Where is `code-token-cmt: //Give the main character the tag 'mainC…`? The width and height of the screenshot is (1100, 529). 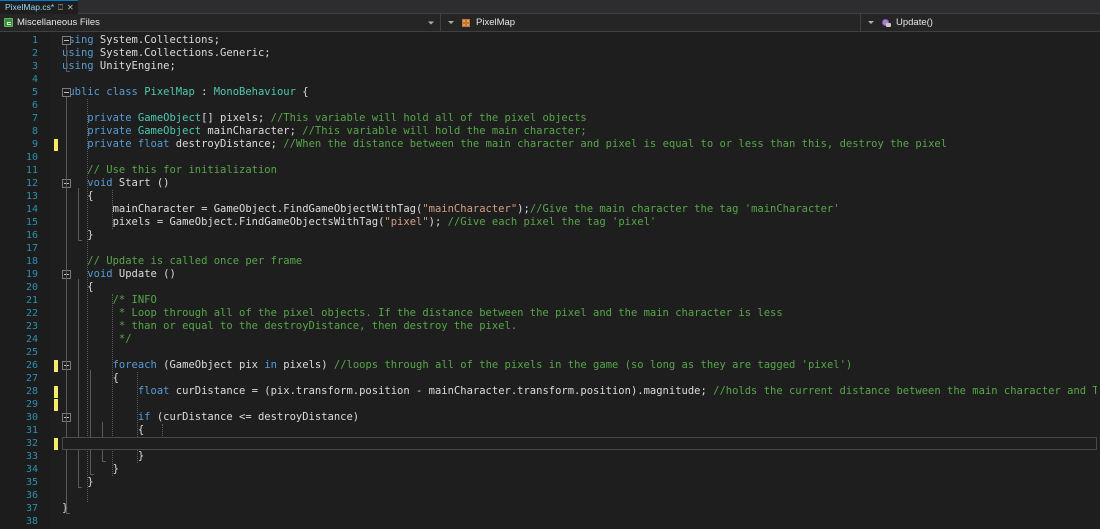 code-token-cmt: //Give the main character the tag 'mainC… is located at coordinates (684, 209).